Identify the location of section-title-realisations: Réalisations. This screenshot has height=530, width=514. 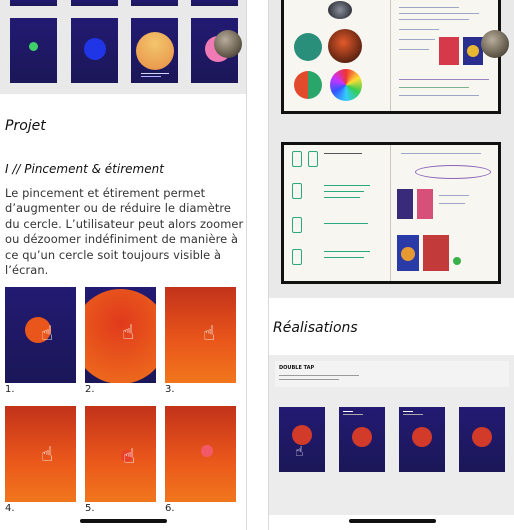
(315, 328).